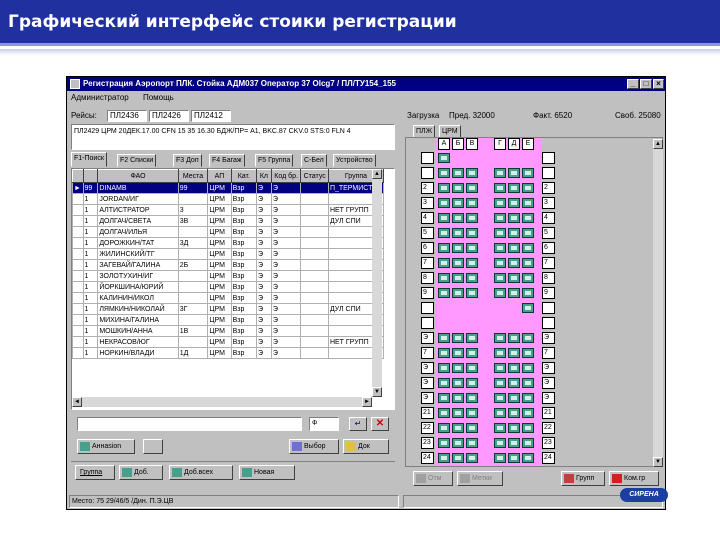  Describe the element at coordinates (244, 176) in the screenshot. I see `col-cat: Кат.` at that location.